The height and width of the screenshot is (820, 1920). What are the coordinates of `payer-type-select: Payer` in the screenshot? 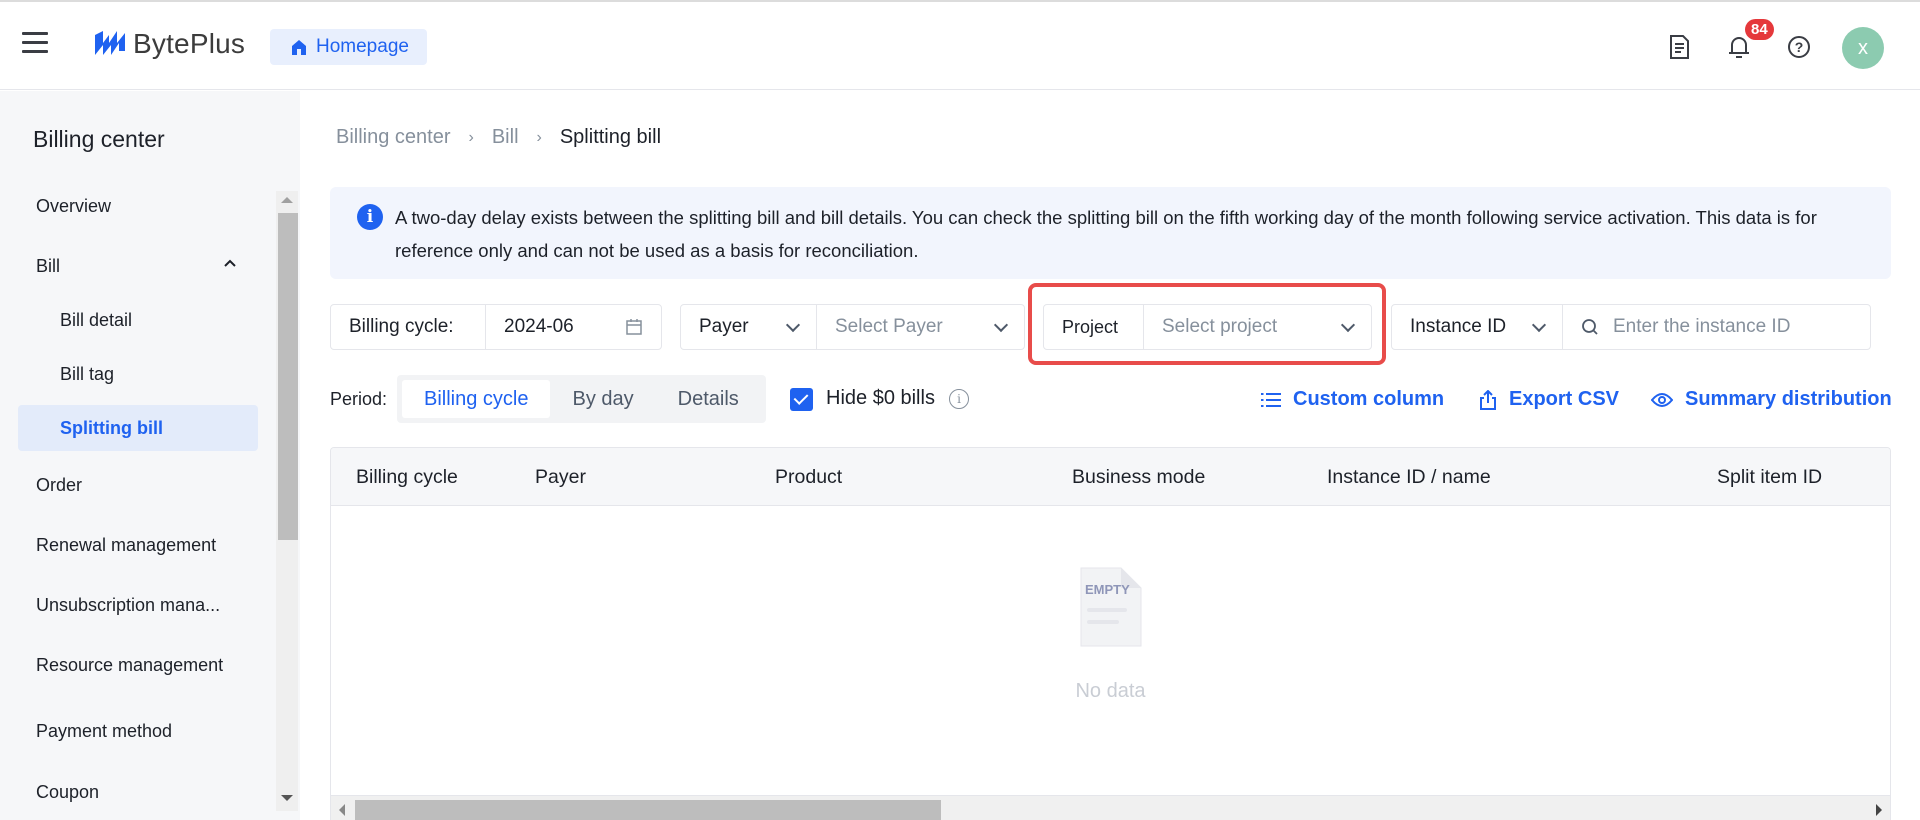 It's located at (748, 327).